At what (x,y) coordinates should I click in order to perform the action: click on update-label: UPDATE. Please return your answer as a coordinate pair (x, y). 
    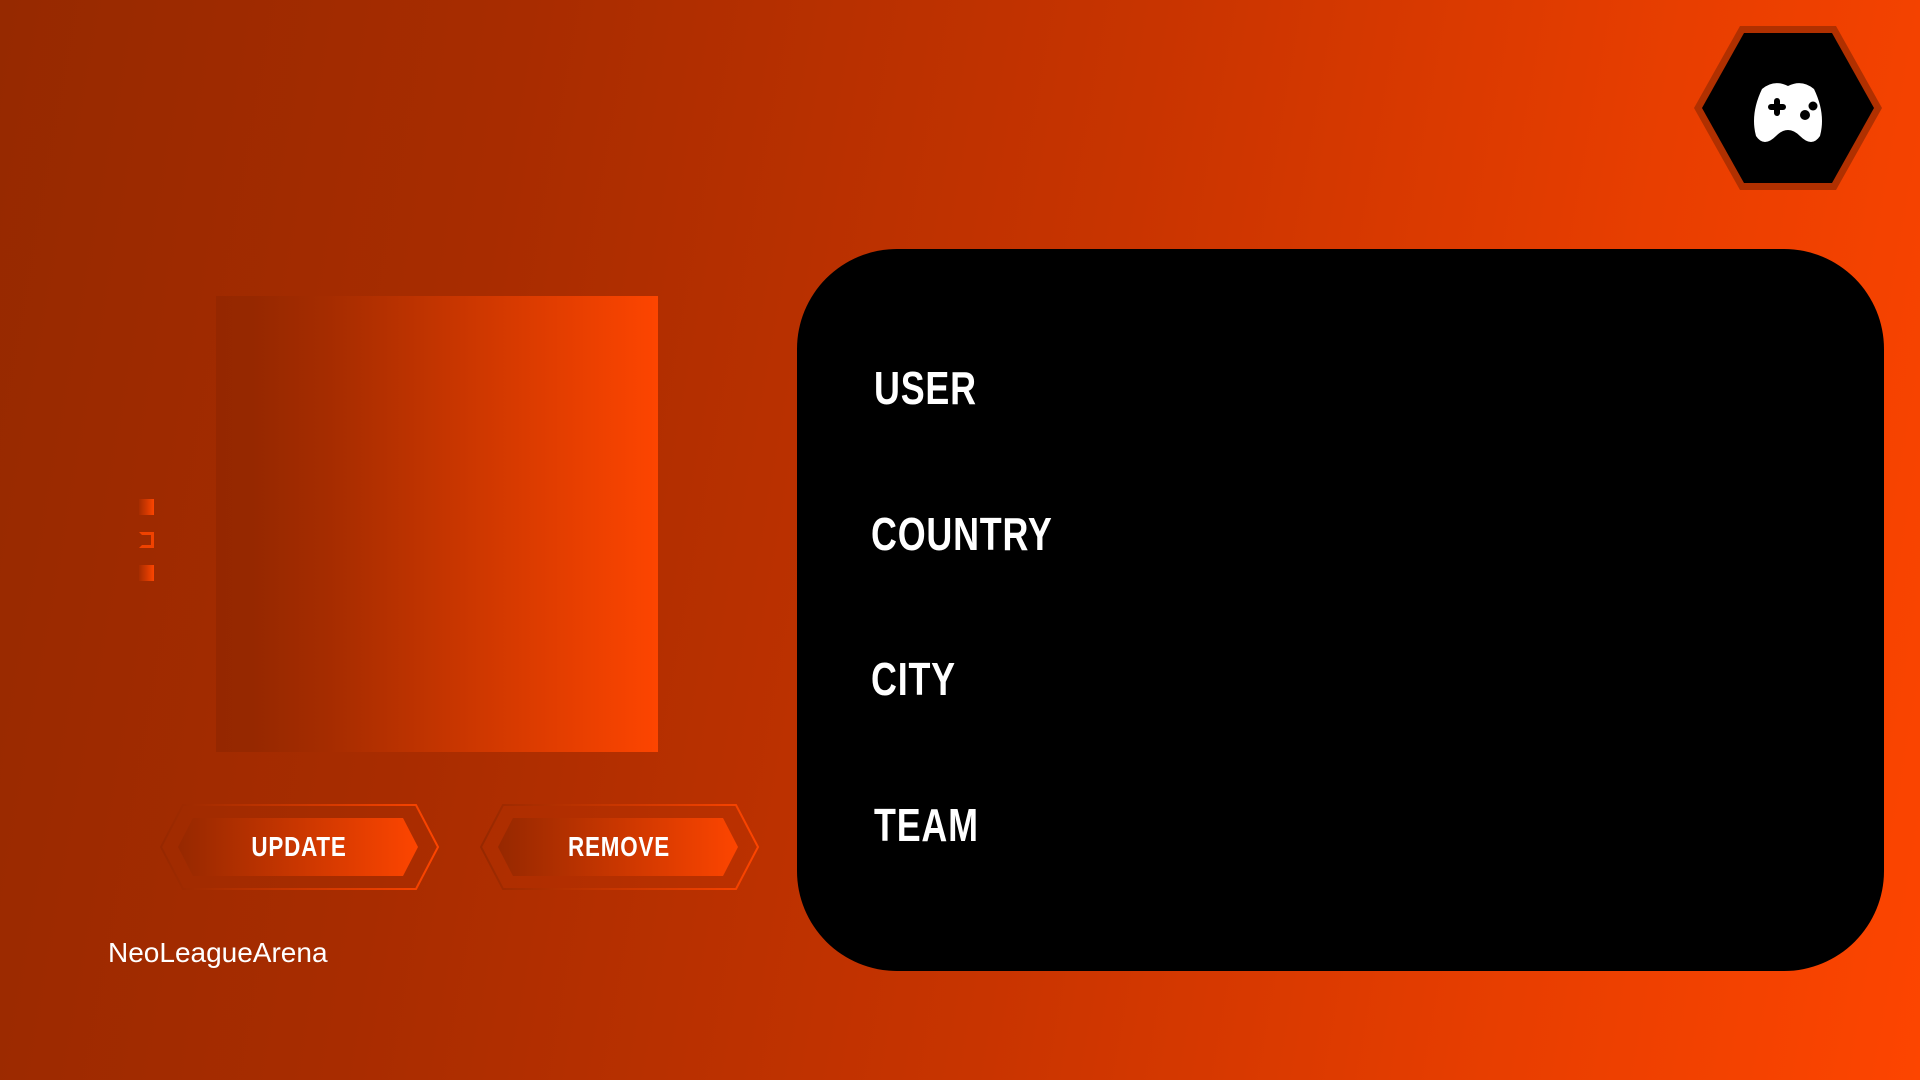
    Looking at the image, I should click on (299, 846).